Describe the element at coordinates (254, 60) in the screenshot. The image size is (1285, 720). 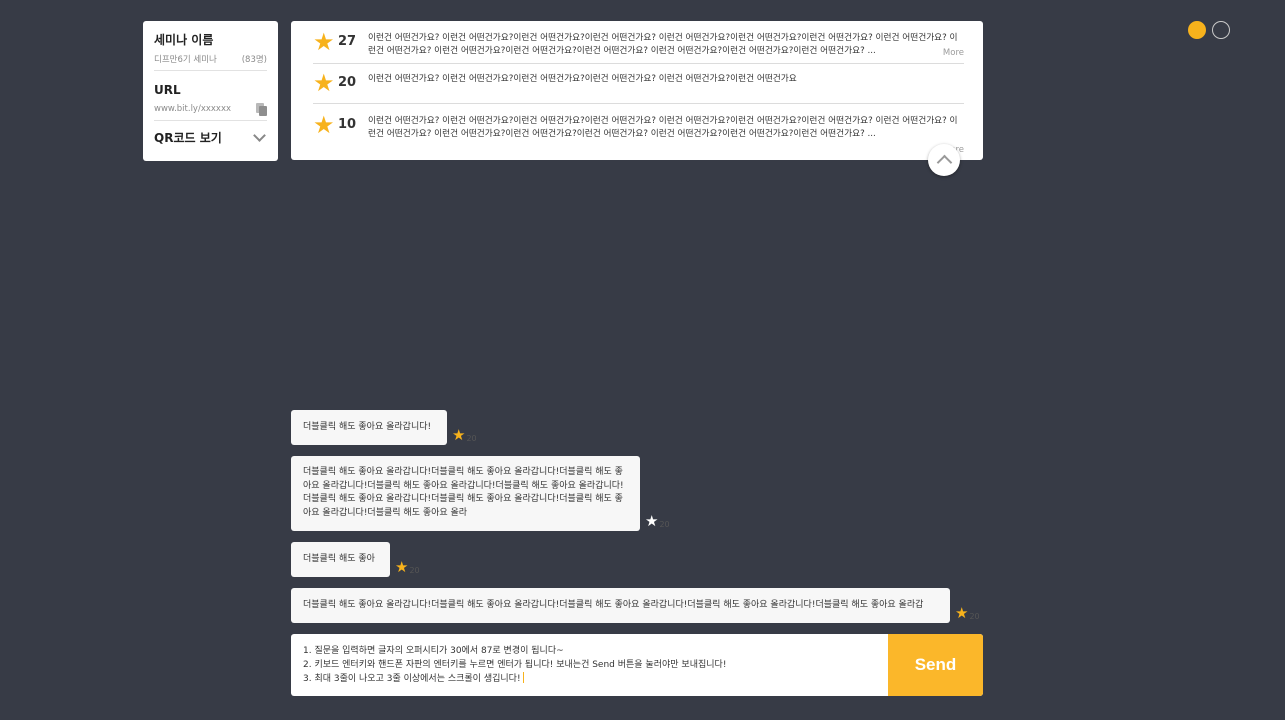
I see `participant-count: (83명)` at that location.